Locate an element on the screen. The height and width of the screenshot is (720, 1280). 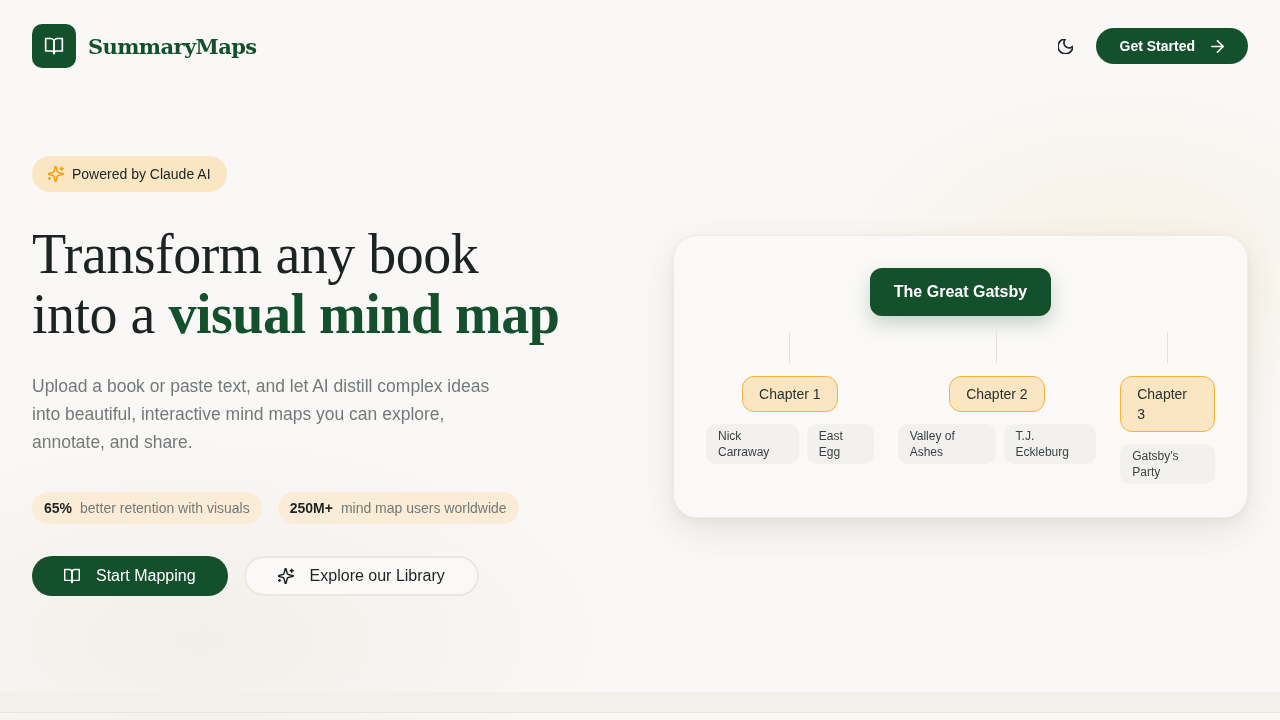
book-icon is located at coordinates (72, 576).